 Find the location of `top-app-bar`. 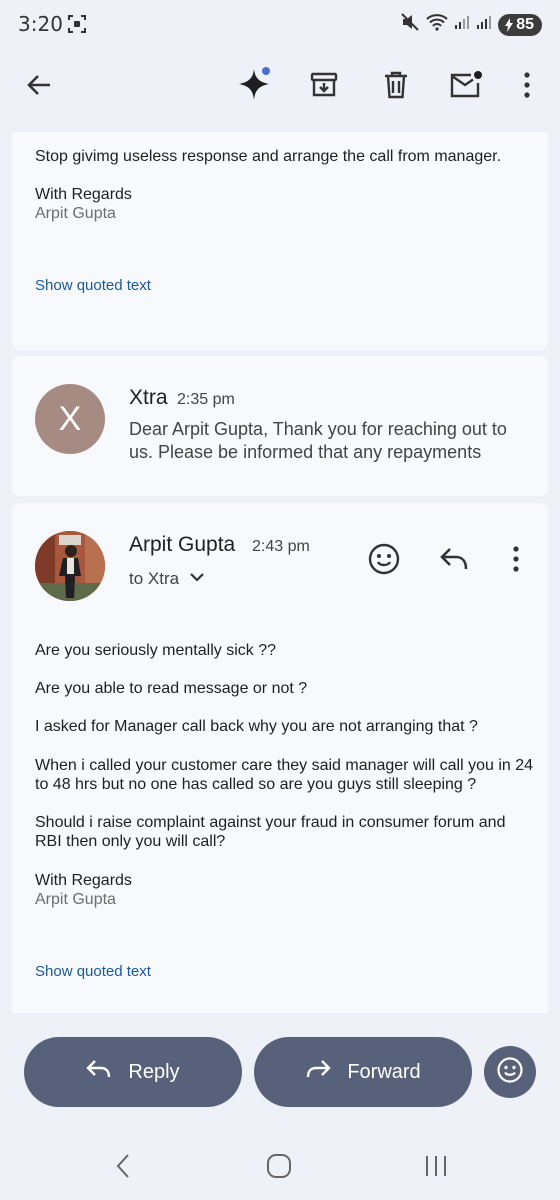

top-app-bar is located at coordinates (280, 85).